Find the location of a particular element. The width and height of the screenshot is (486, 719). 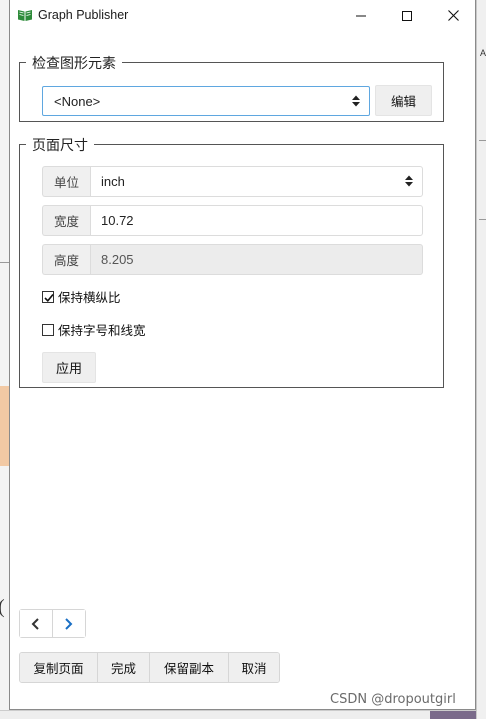

background-tabs is located at coordinates (482, 180).